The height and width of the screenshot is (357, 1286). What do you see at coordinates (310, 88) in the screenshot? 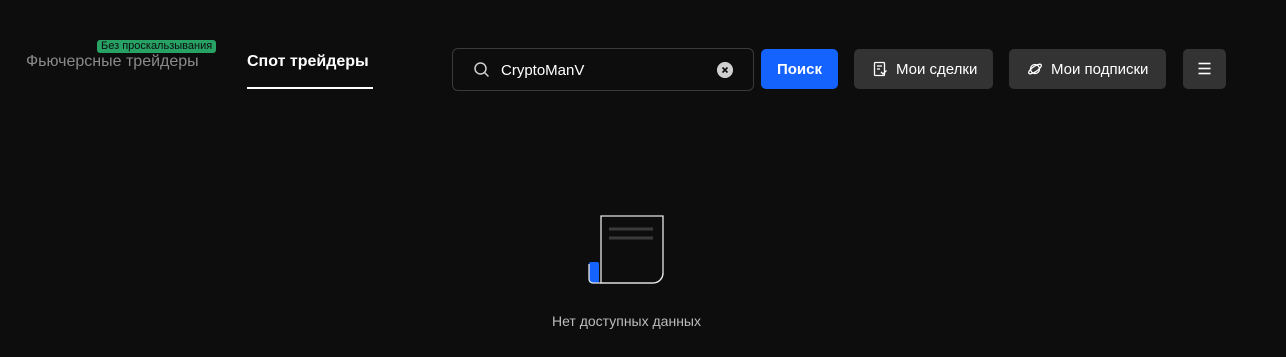
I see `active-tab-indicator` at bounding box center [310, 88].